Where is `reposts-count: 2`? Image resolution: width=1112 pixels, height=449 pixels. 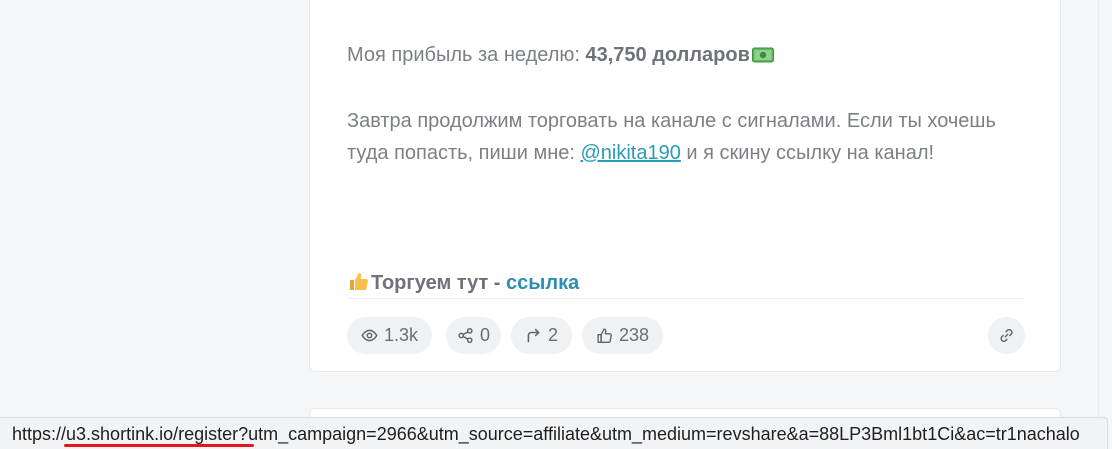 reposts-count: 2 is located at coordinates (552, 335).